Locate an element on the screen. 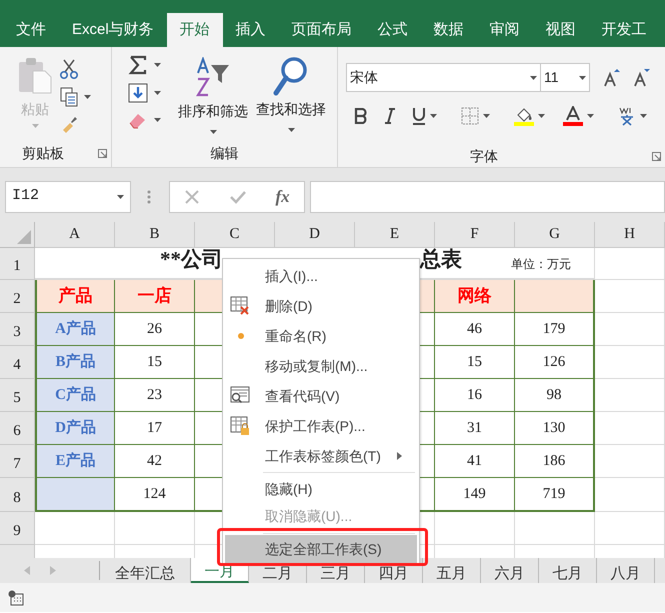  lock-table-icon is located at coordinates (240, 426).